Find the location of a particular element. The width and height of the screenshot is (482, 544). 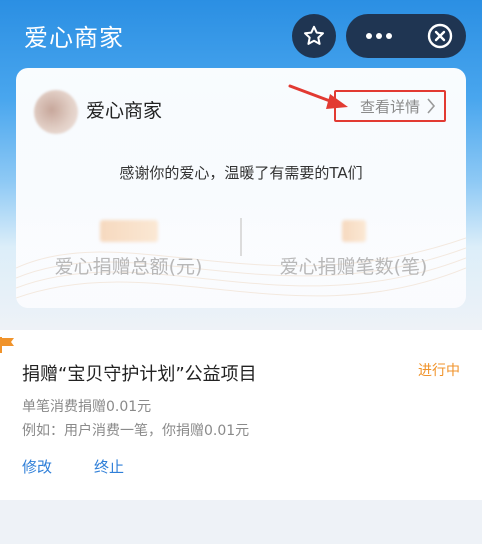

thanks-message: 感谢你的爱心，温暖了有需要的TA们 is located at coordinates (241, 173).